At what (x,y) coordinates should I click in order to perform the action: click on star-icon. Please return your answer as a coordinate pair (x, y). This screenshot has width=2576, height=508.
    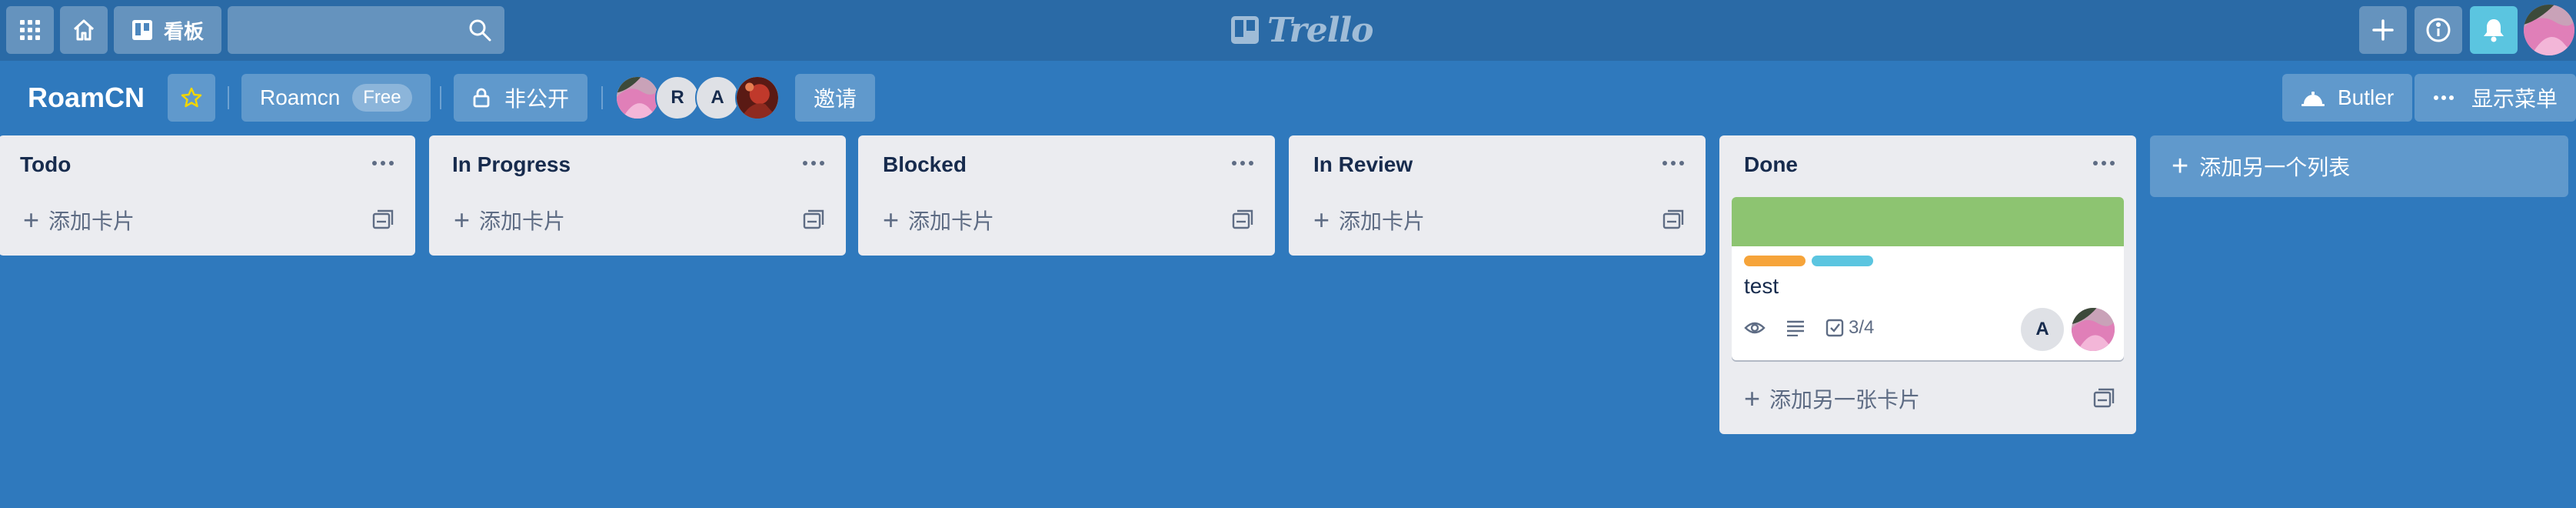
    Looking at the image, I should click on (191, 97).